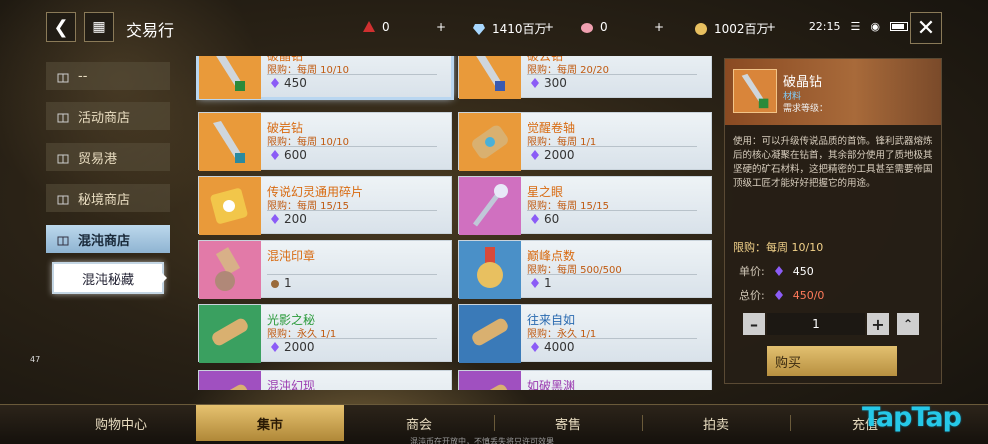 Image resolution: width=988 pixels, height=444 pixels. I want to click on quantity-stepper: – 1 + ⌃, so click(831, 324).